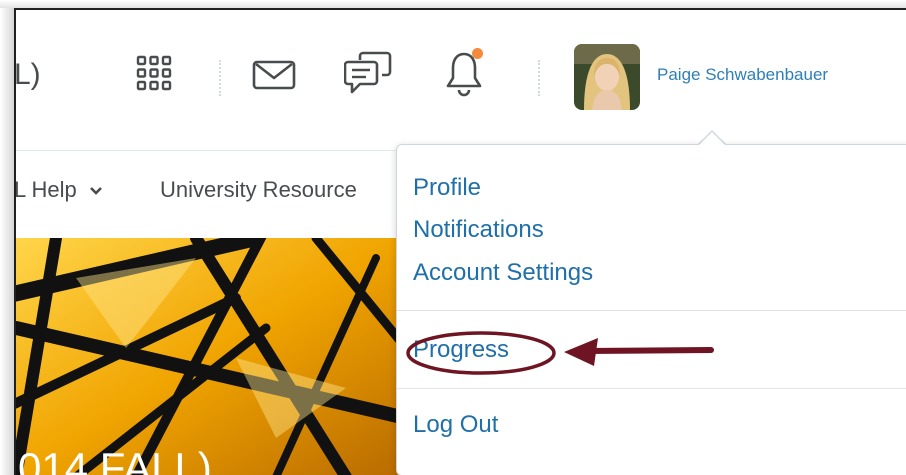 The width and height of the screenshot is (906, 475). What do you see at coordinates (481, 353) in the screenshot?
I see `highlight-ellipse` at bounding box center [481, 353].